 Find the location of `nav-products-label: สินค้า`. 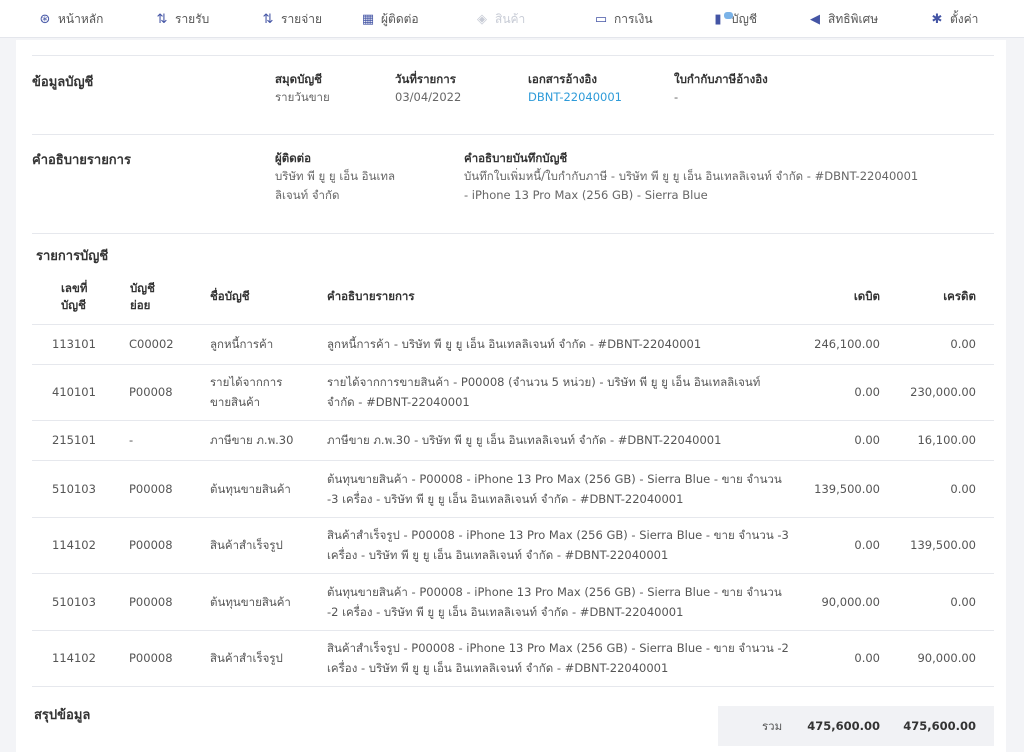

nav-products-label: สินค้า is located at coordinates (510, 18).